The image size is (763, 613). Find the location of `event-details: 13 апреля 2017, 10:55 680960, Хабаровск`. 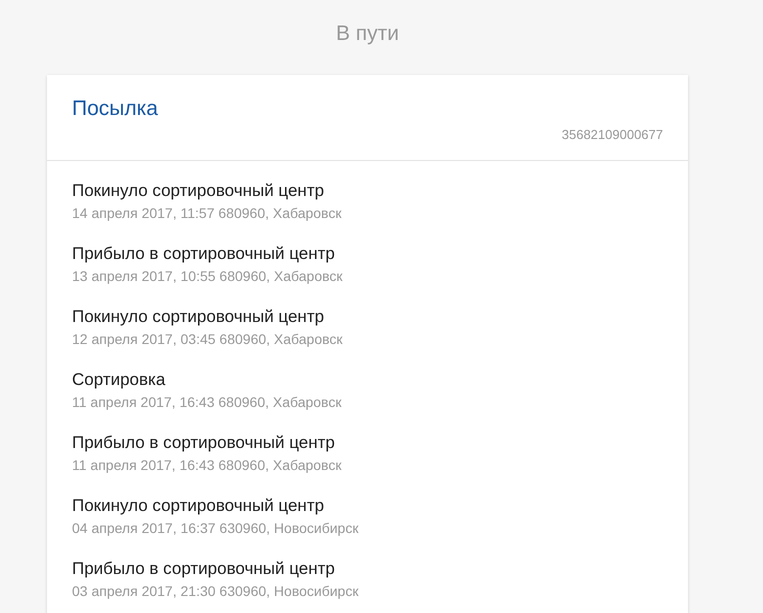

event-details: 13 апреля 2017, 10:55 680960, Хабаровск is located at coordinates (207, 276).